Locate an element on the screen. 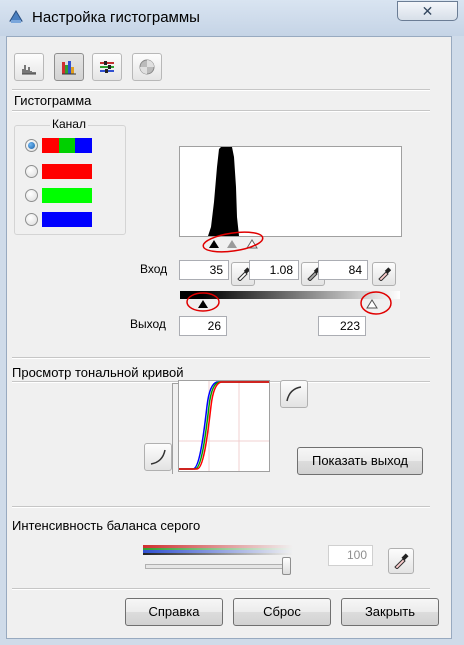  saturation-icon is located at coordinates (147, 67).